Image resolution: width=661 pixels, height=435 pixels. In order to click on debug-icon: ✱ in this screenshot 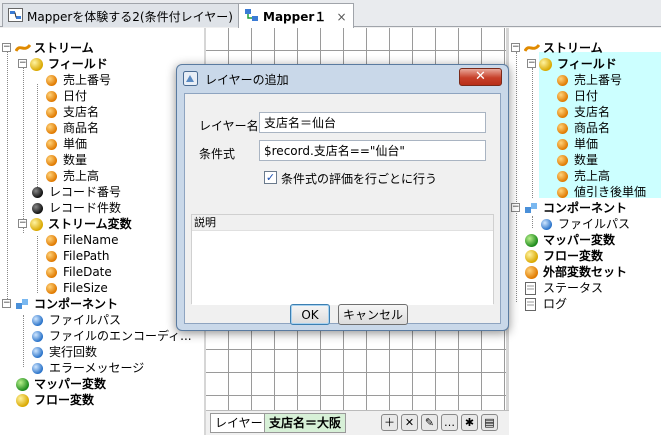, I will do `click(469, 422)`.